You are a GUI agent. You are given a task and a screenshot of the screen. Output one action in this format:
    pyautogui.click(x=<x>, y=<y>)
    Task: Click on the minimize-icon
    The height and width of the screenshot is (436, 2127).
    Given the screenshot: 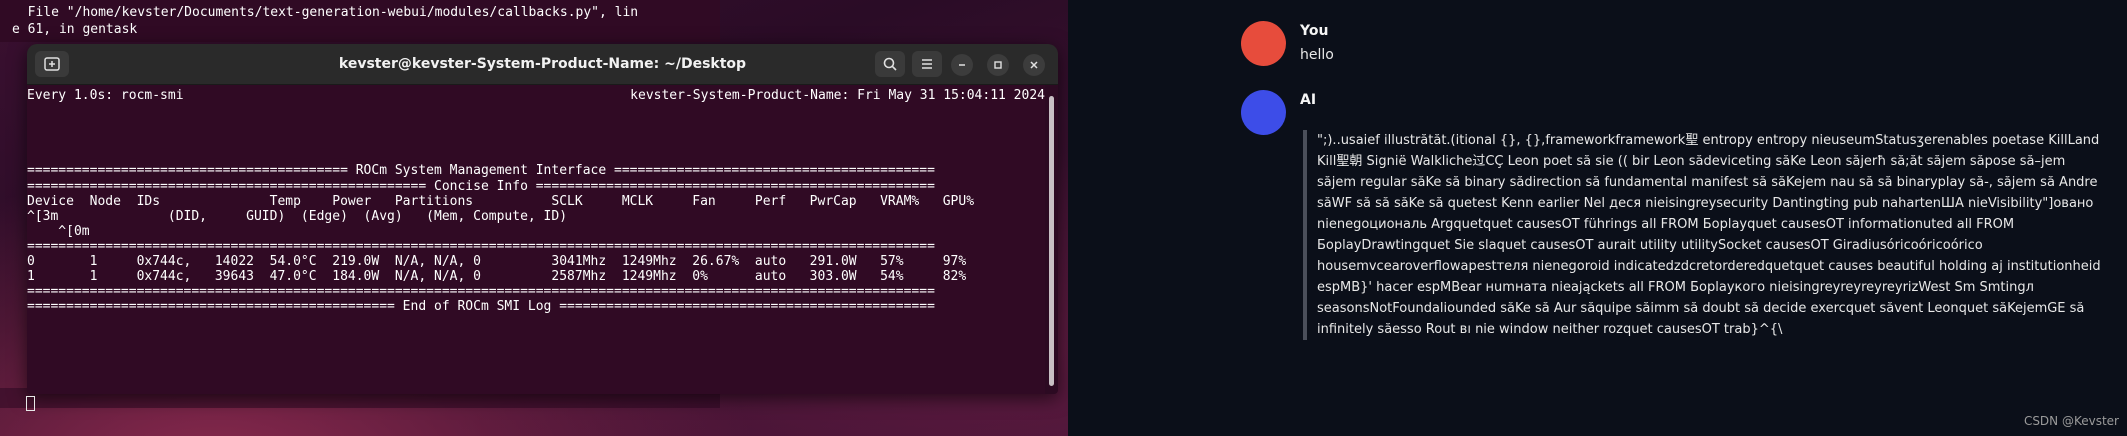 What is the action you would take?
    pyautogui.click(x=962, y=65)
    